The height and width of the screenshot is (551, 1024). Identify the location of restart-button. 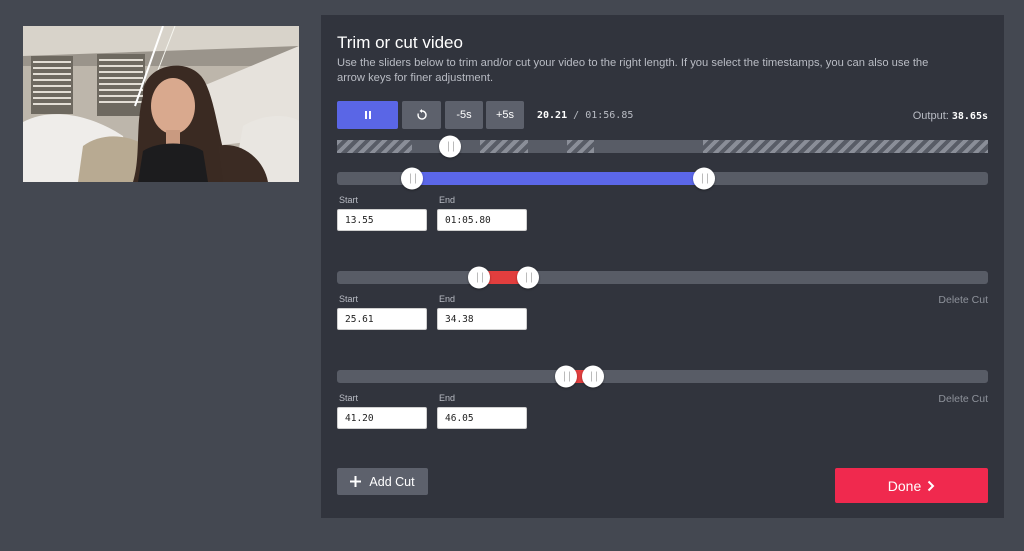
(421, 115).